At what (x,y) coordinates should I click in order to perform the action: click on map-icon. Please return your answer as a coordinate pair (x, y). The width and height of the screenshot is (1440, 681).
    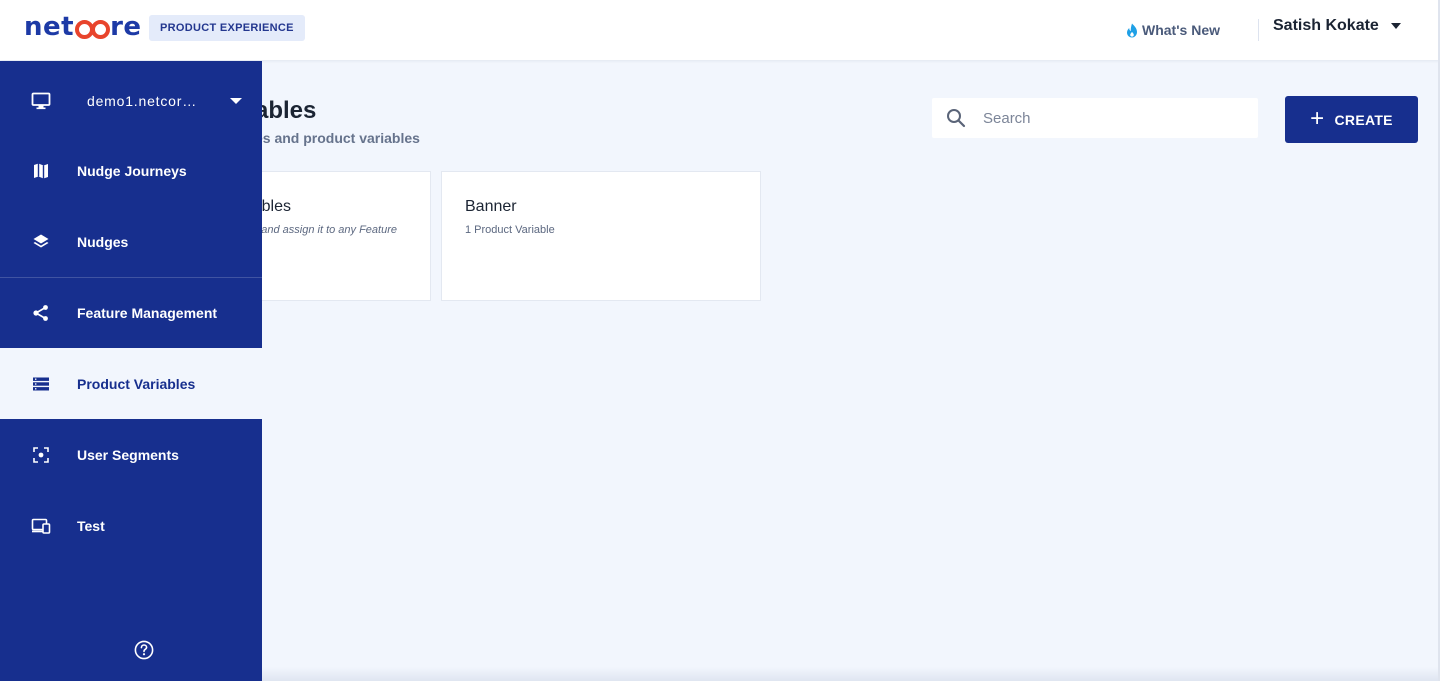
    Looking at the image, I should click on (41, 171).